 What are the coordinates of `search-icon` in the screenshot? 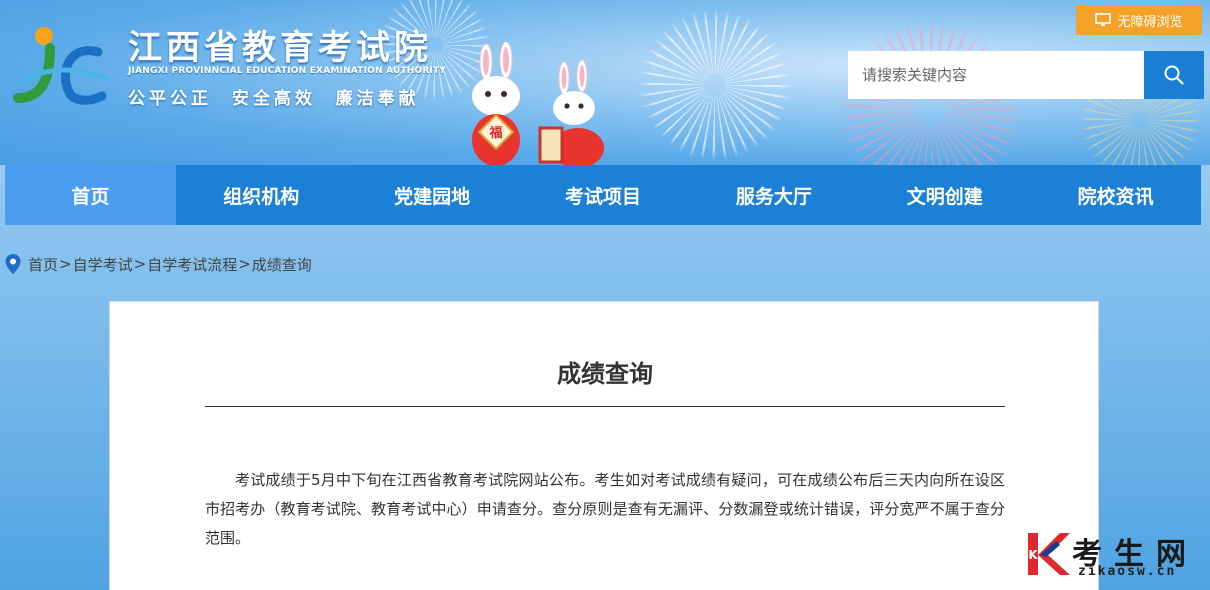 It's located at (1174, 75).